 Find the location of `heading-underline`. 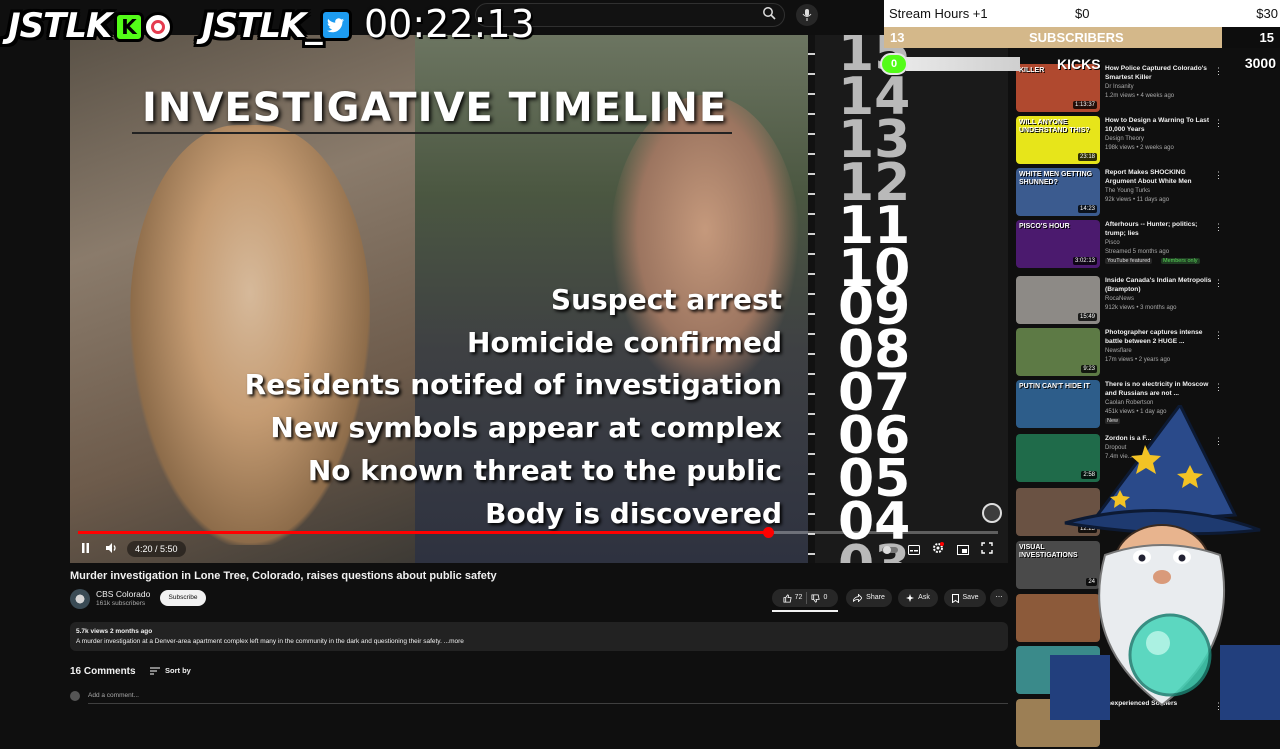

heading-underline is located at coordinates (432, 133).